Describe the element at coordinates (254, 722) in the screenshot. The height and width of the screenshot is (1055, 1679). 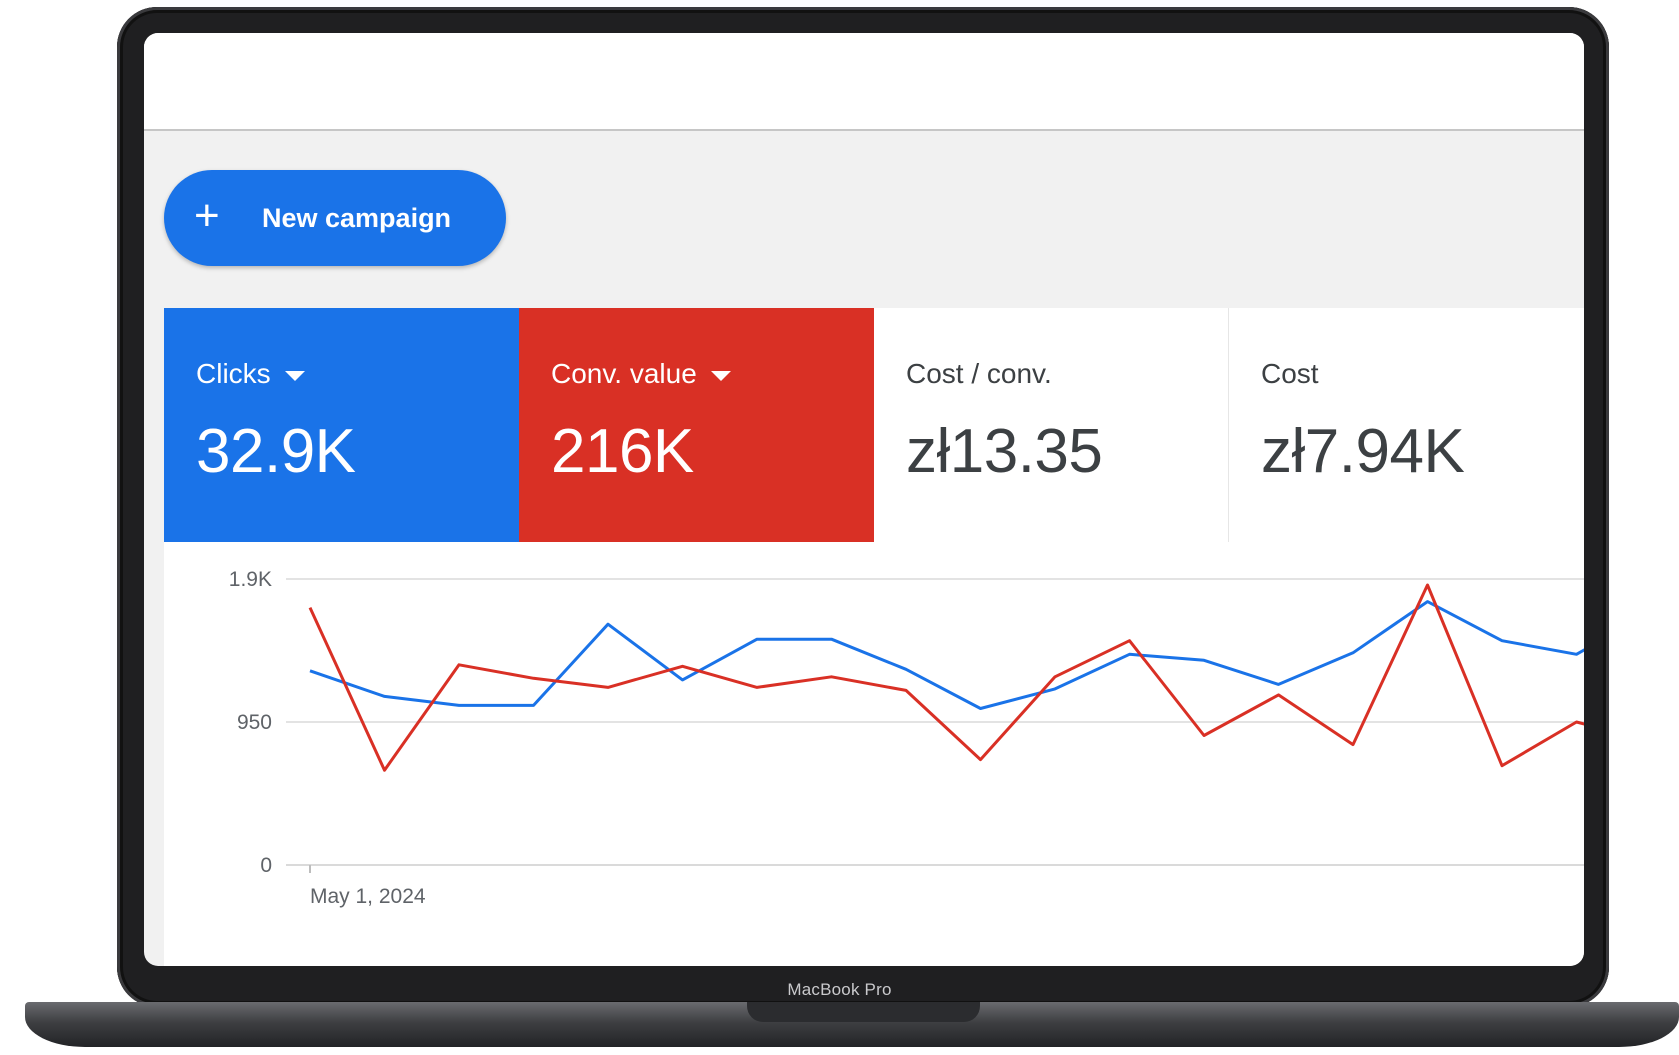
I see `y-tick-label: 950` at that location.